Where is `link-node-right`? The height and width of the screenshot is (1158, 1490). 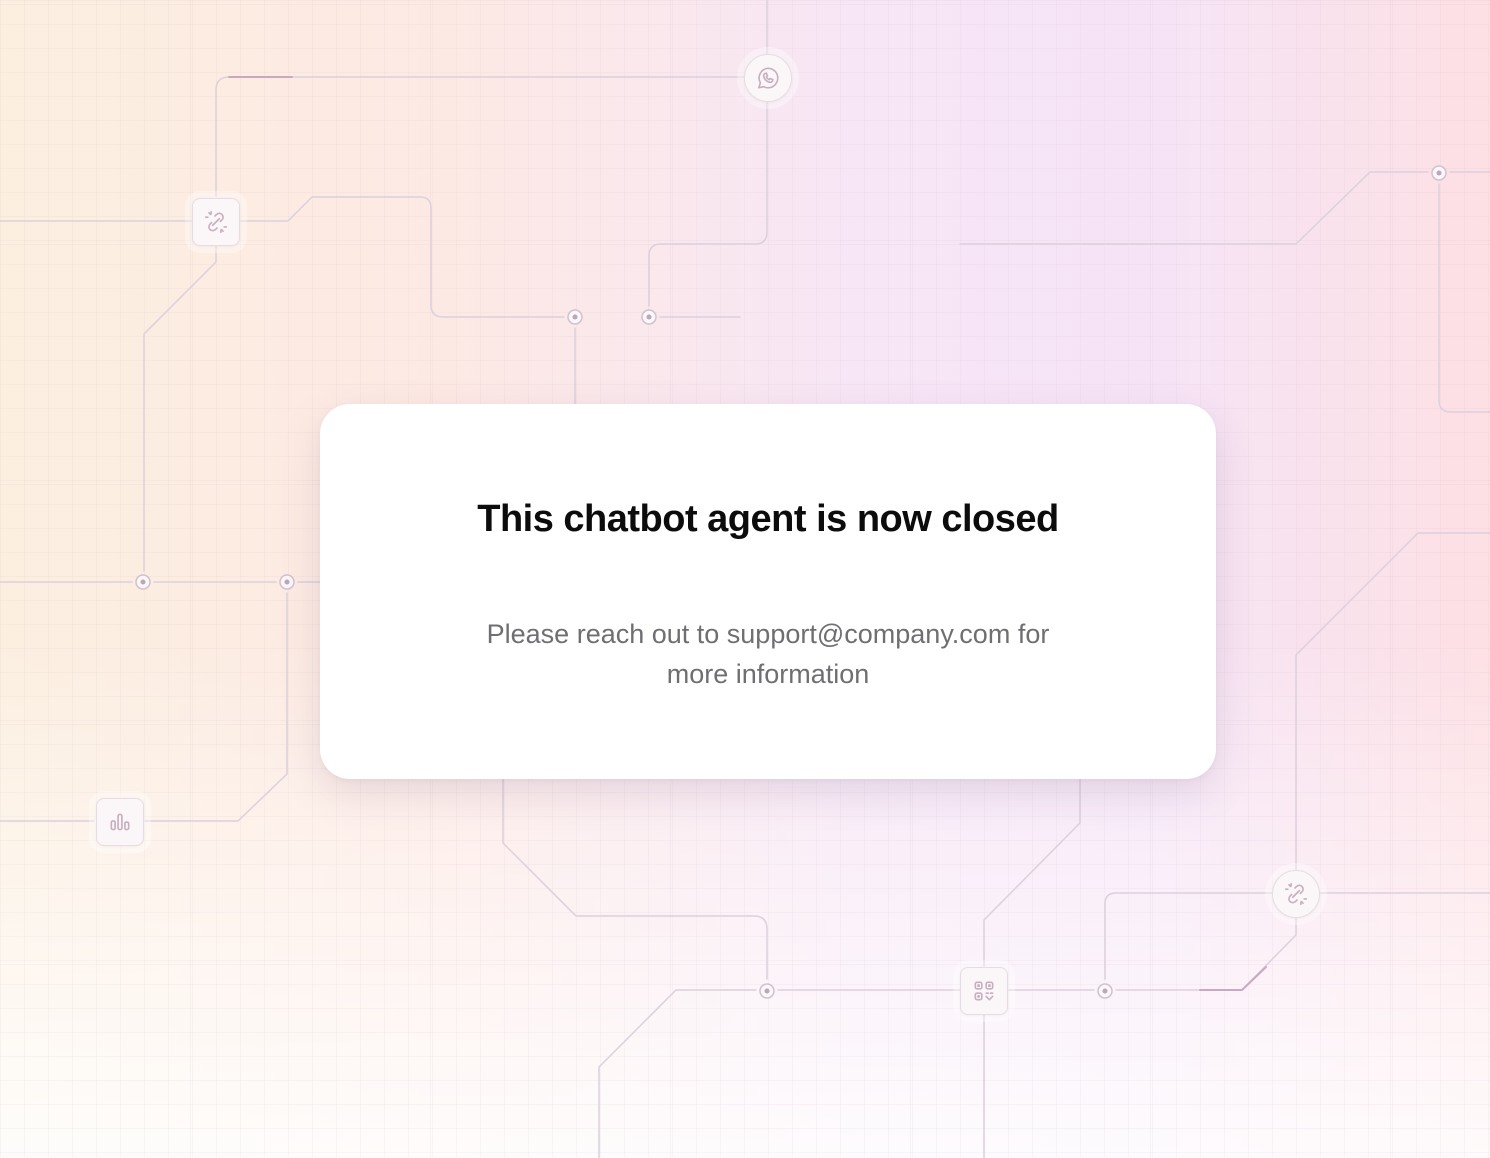
link-node-right is located at coordinates (1296, 894).